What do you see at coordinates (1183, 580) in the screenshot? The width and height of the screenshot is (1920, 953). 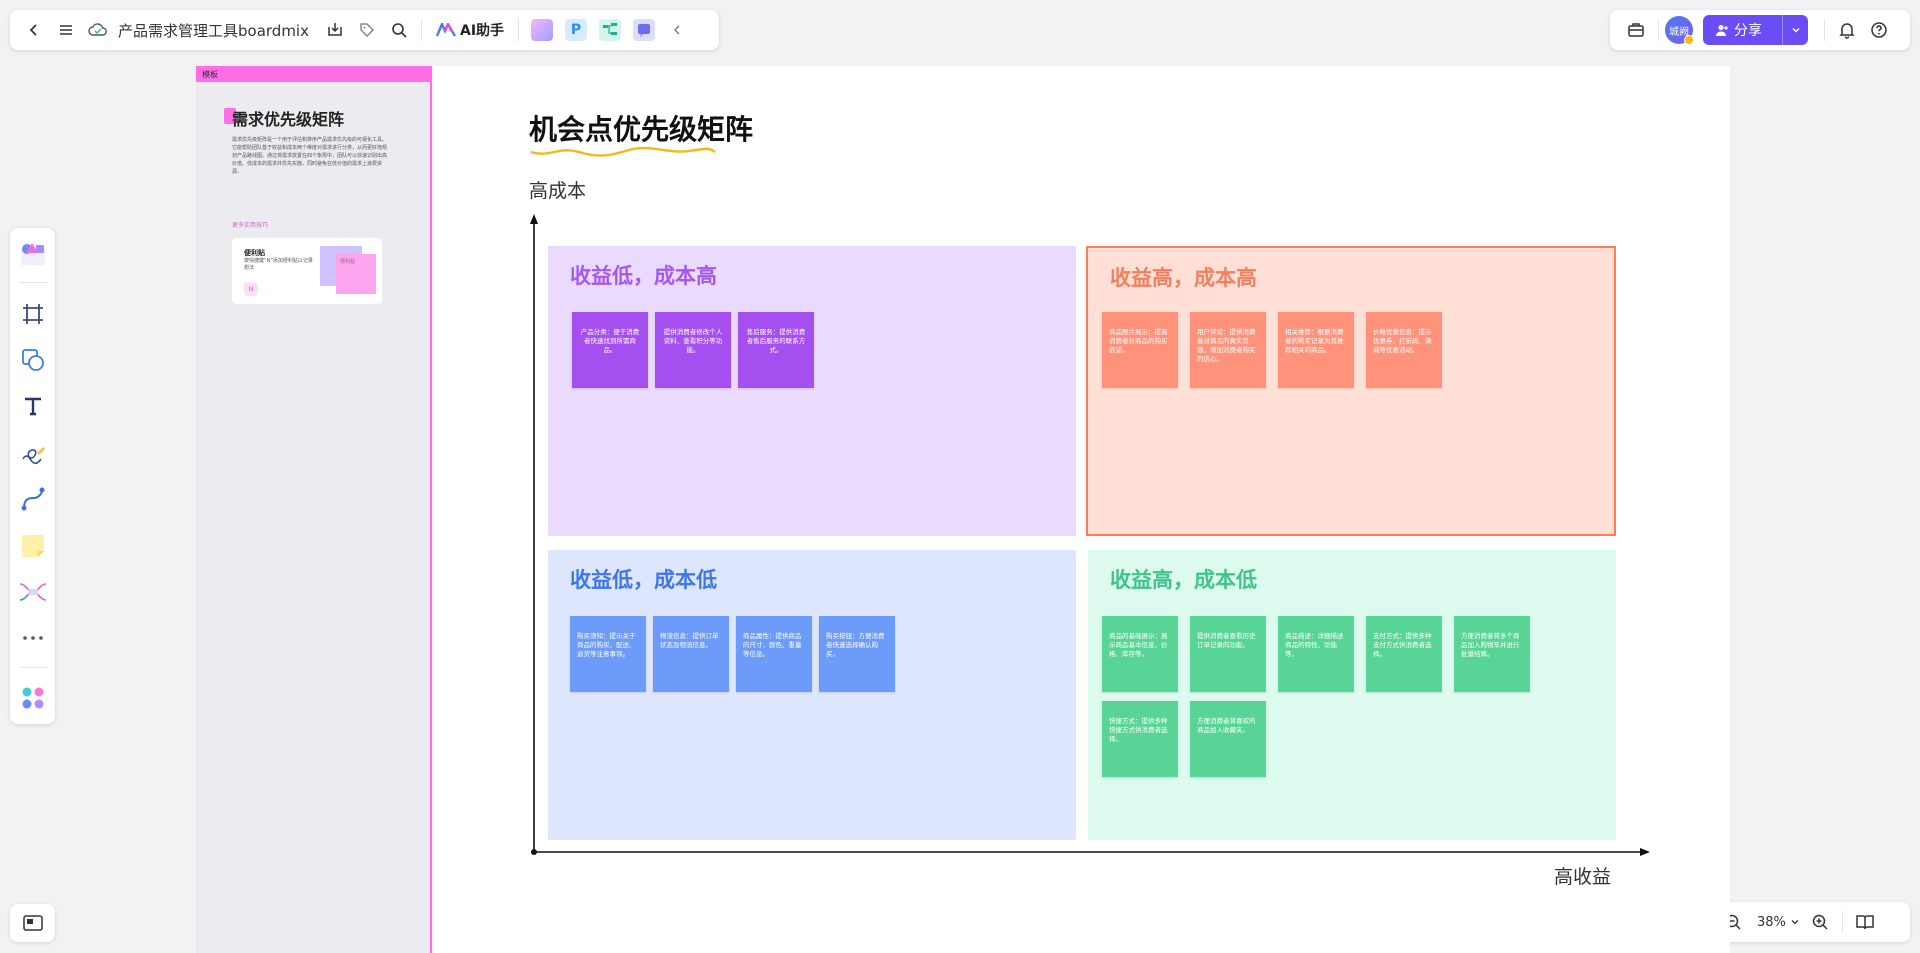 I see `quadrant-title: 收益高，成本低` at bounding box center [1183, 580].